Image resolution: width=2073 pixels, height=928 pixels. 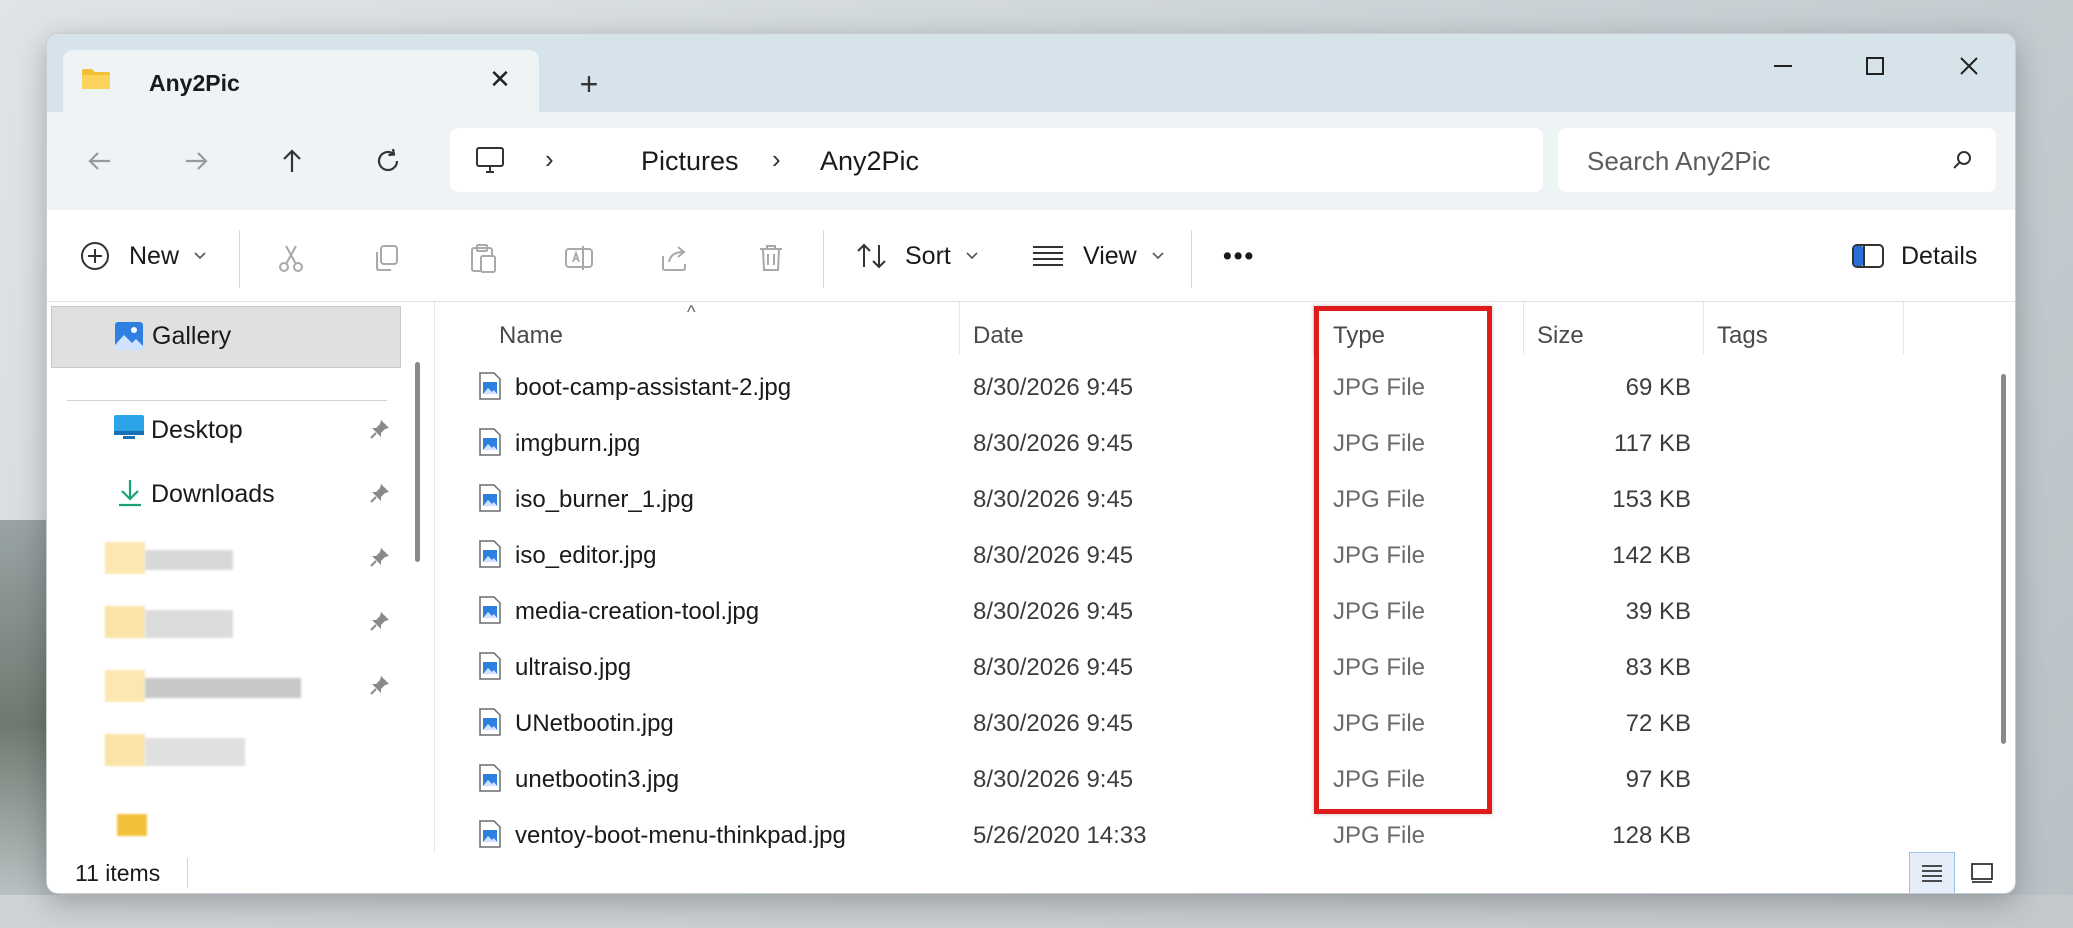 I want to click on close-tab-button: ✕, so click(x=500, y=79).